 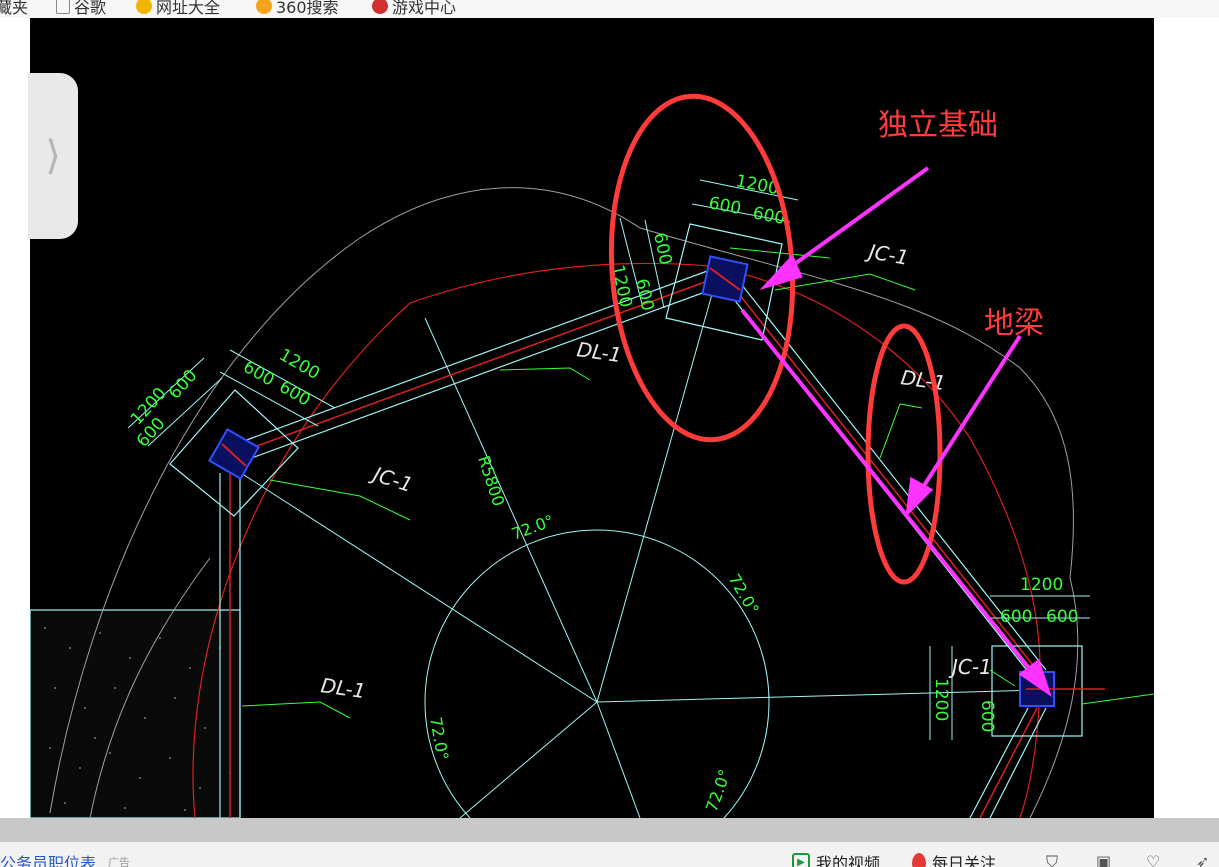 I want to click on daily-follow-label: 每日关注, so click(x=964, y=860).